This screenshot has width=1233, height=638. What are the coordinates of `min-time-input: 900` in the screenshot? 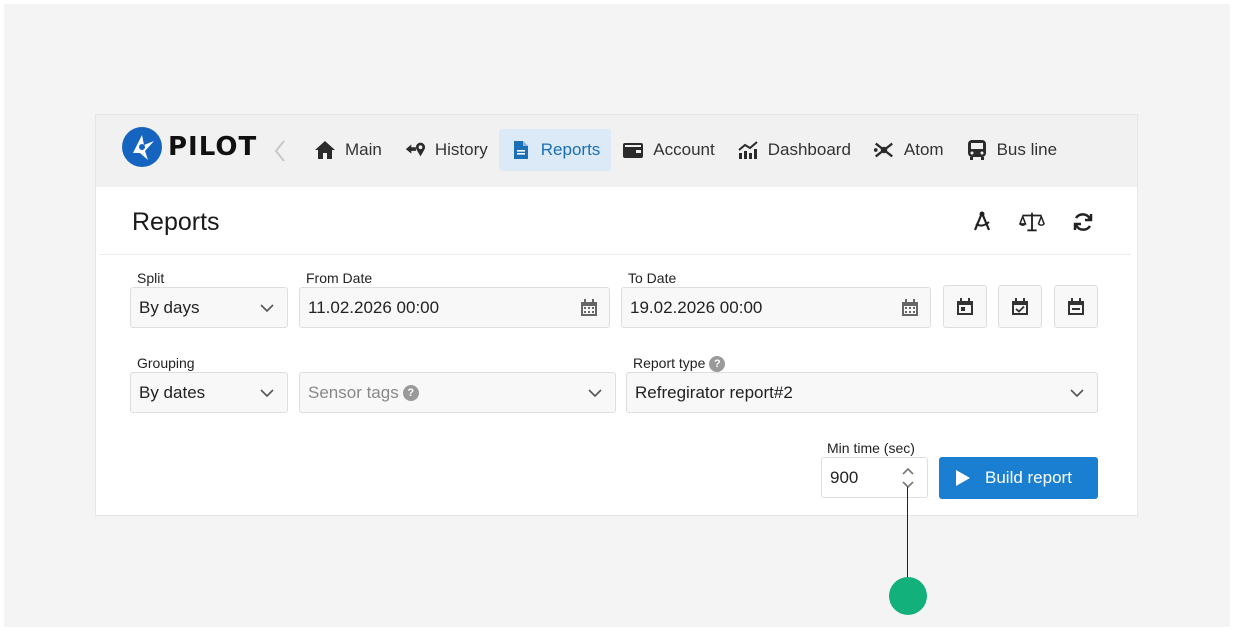 It's located at (874, 477).